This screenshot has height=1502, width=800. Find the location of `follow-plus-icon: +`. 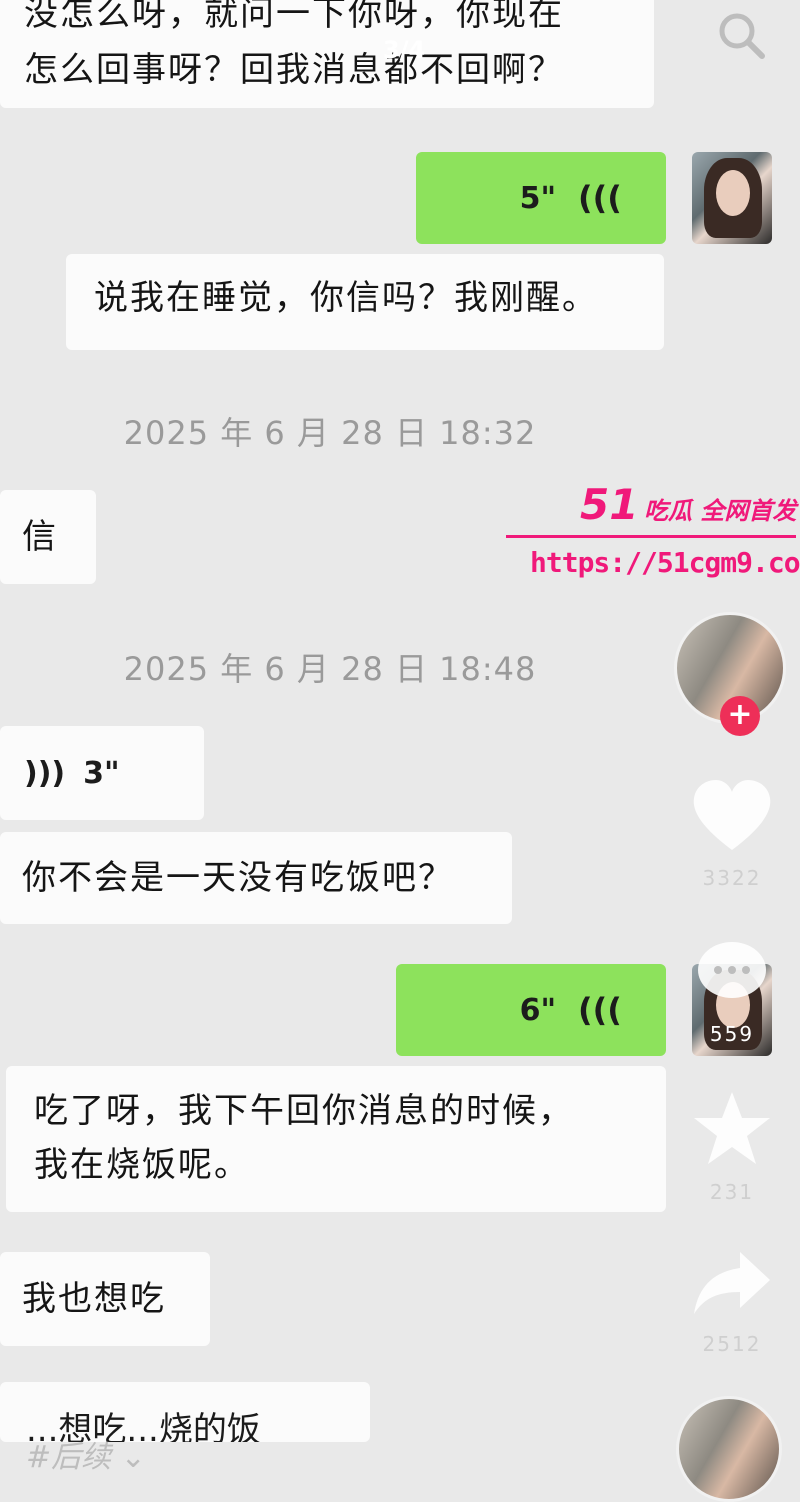

follow-plus-icon: + is located at coordinates (740, 716).